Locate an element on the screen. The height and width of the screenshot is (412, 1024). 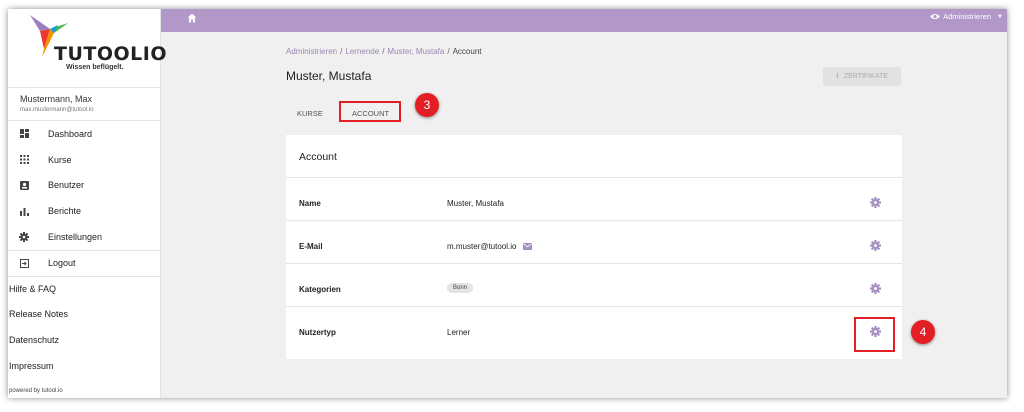
breadcrumb-link-user: Muster, Mustafa is located at coordinates (415, 51).